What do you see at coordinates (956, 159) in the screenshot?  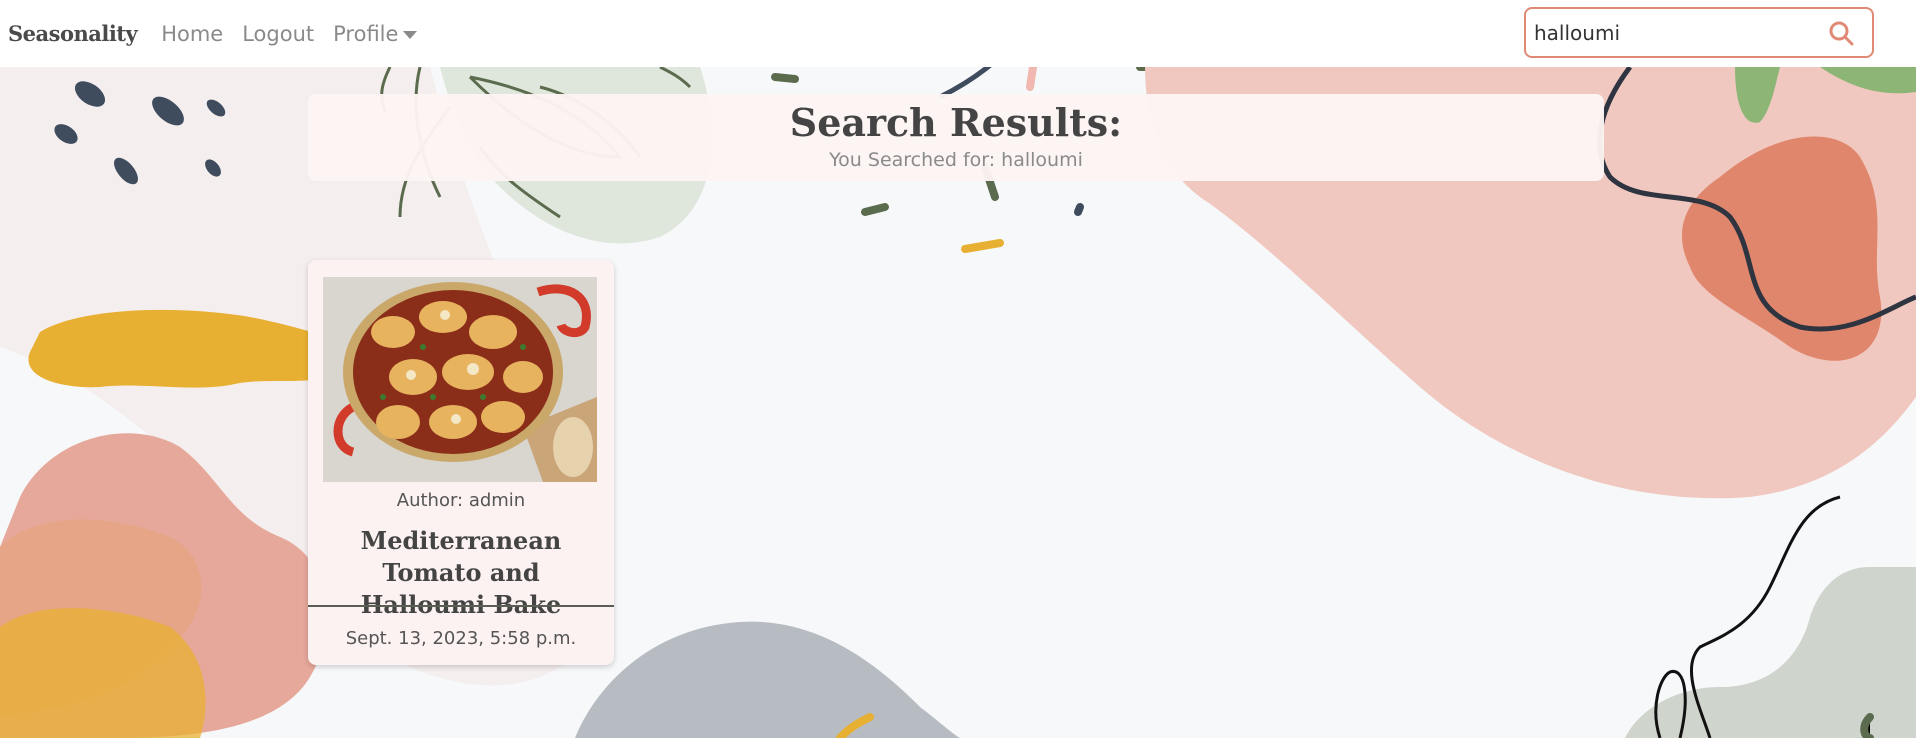 I see `search-summary: You Searched for: halloumi` at bounding box center [956, 159].